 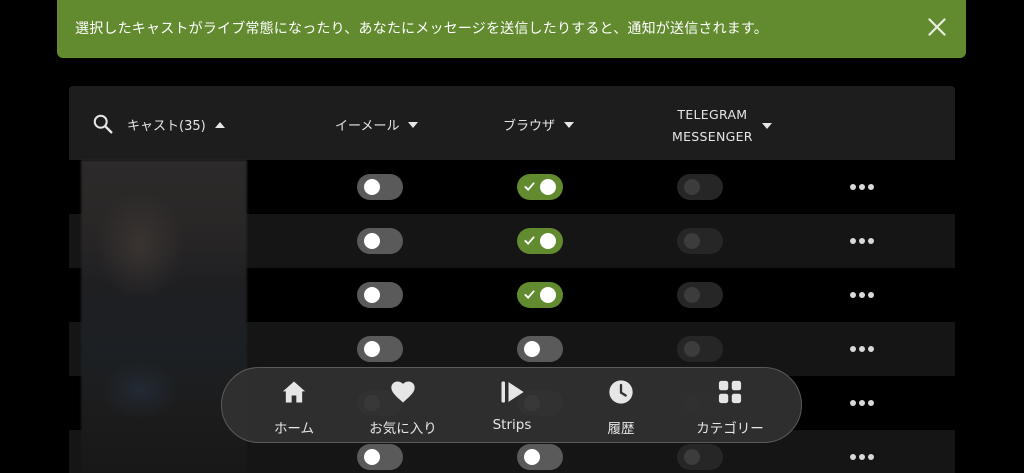 What do you see at coordinates (512, 425) in the screenshot?
I see `nav-label-strips: Strips` at bounding box center [512, 425].